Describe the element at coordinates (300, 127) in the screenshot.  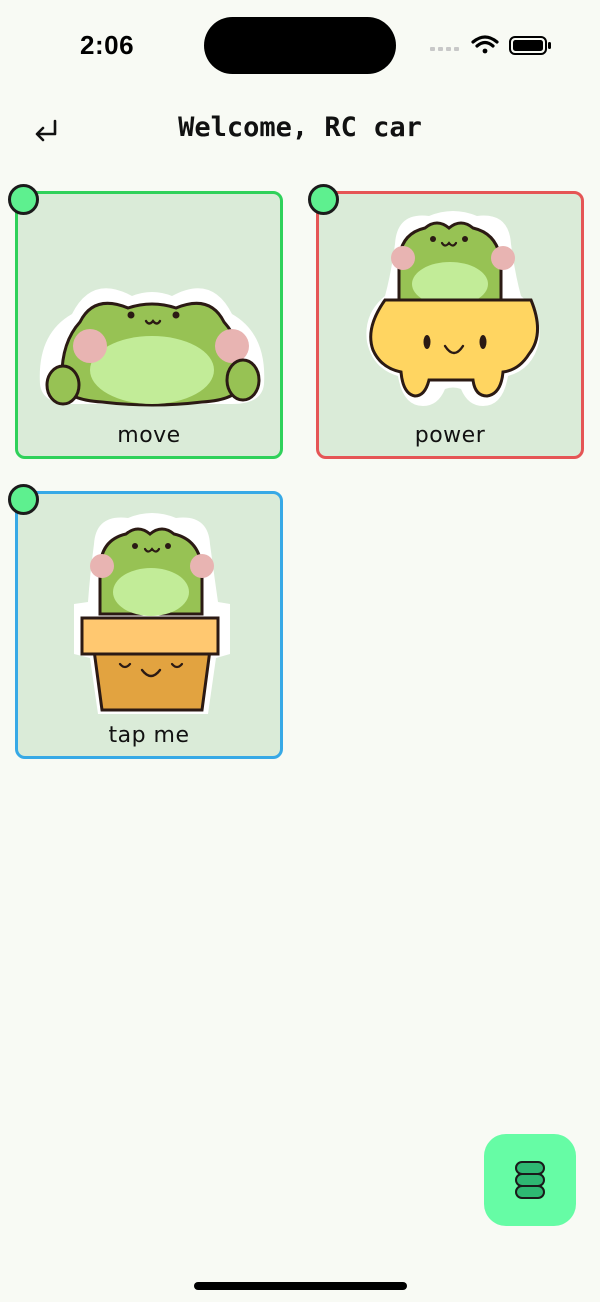
I see `page-title: Welcome, RC car` at that location.